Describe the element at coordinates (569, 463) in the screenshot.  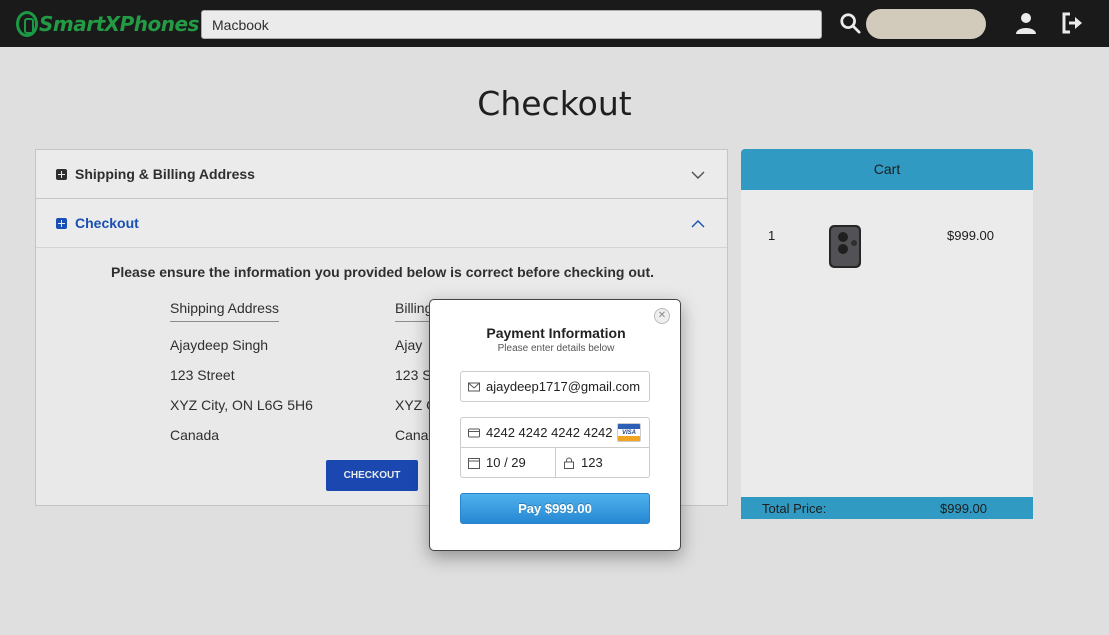
I see `lock-icon` at that location.